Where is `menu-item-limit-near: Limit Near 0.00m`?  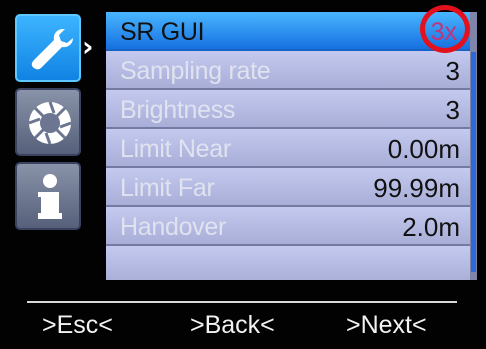 menu-item-limit-near: Limit Near 0.00m is located at coordinates (288, 148).